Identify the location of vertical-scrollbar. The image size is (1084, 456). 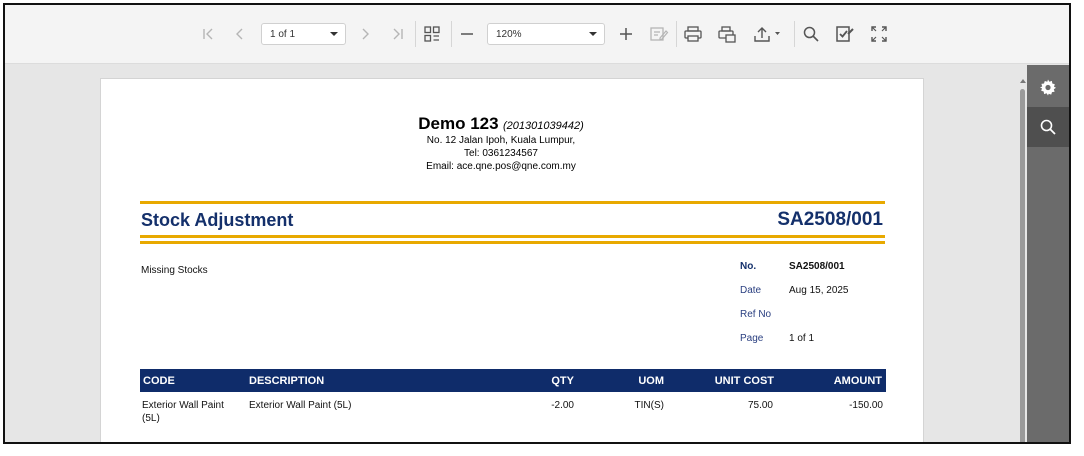
(1023, 253).